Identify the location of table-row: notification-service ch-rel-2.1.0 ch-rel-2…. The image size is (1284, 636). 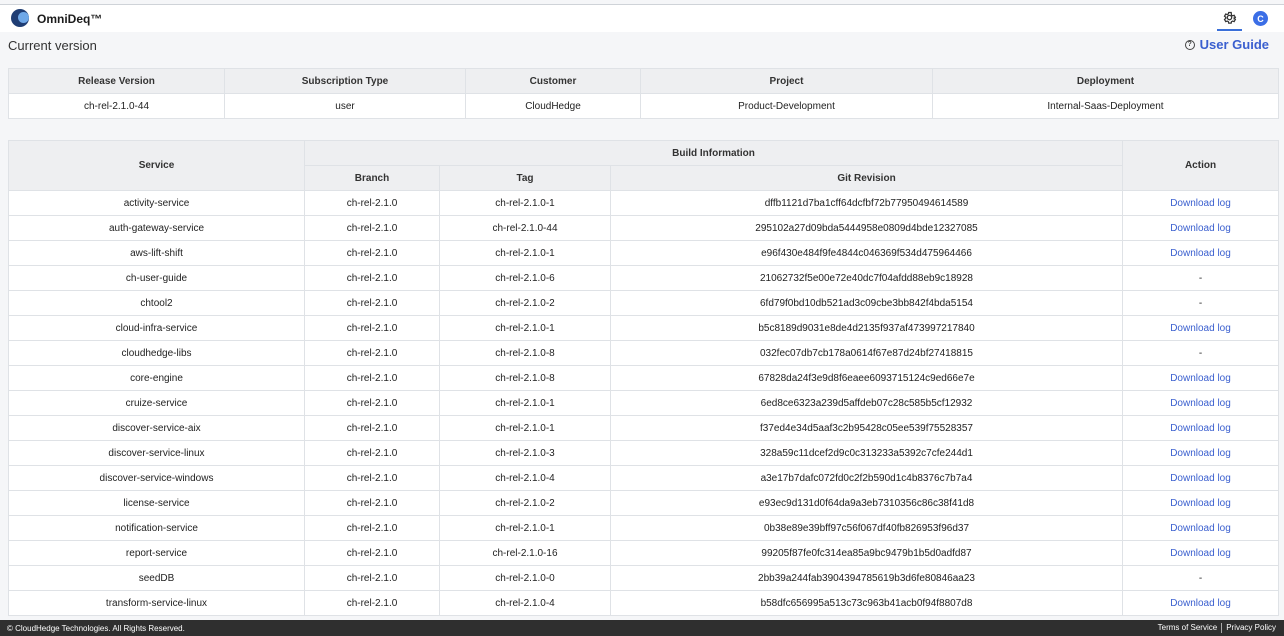
(644, 528).